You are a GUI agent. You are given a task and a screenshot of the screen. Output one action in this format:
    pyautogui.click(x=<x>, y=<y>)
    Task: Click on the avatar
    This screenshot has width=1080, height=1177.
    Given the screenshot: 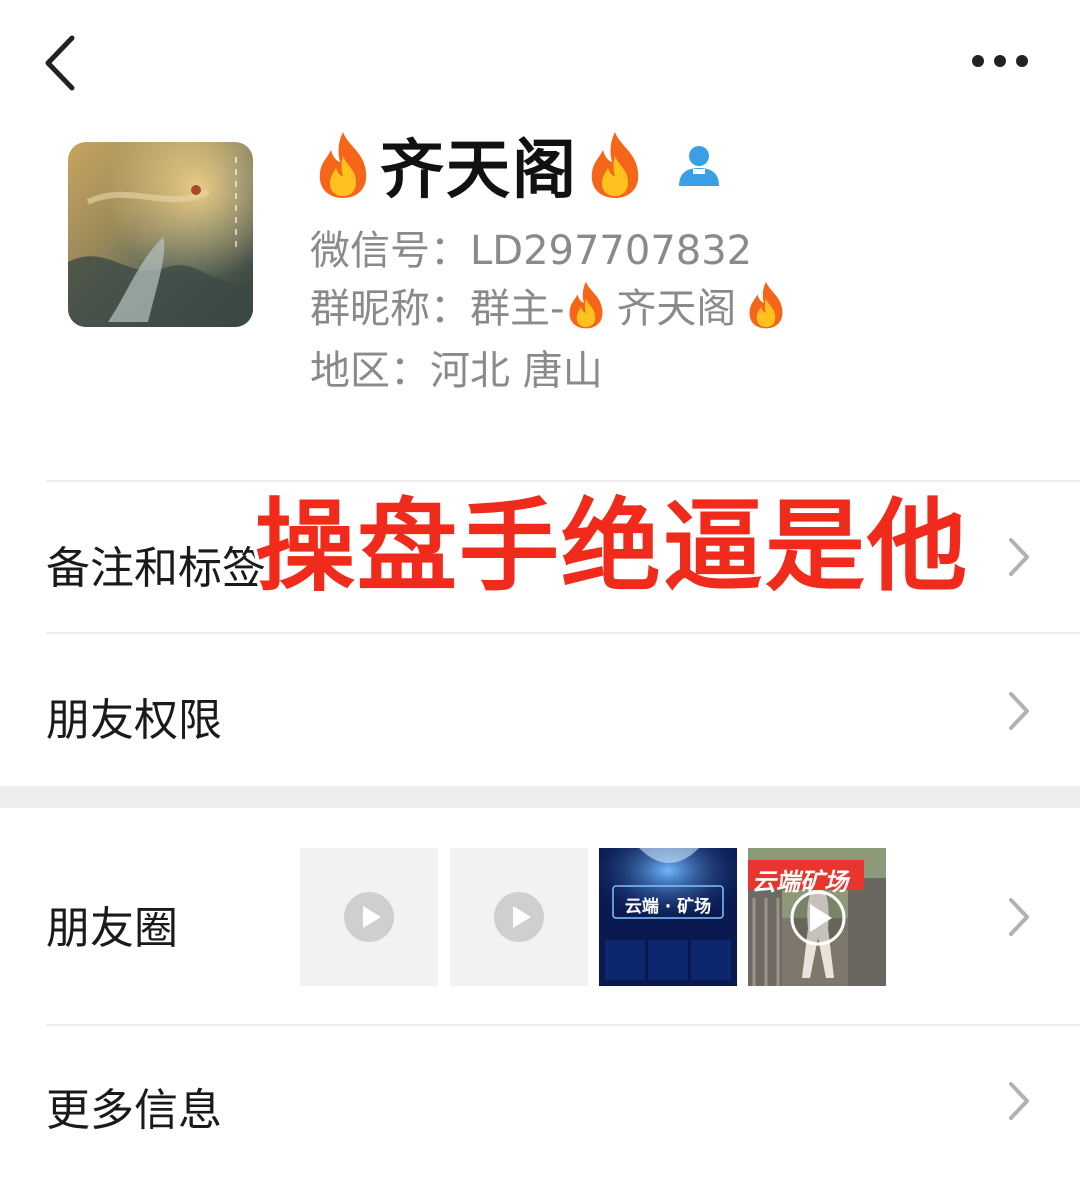 What is the action you would take?
    pyautogui.click(x=160, y=234)
    